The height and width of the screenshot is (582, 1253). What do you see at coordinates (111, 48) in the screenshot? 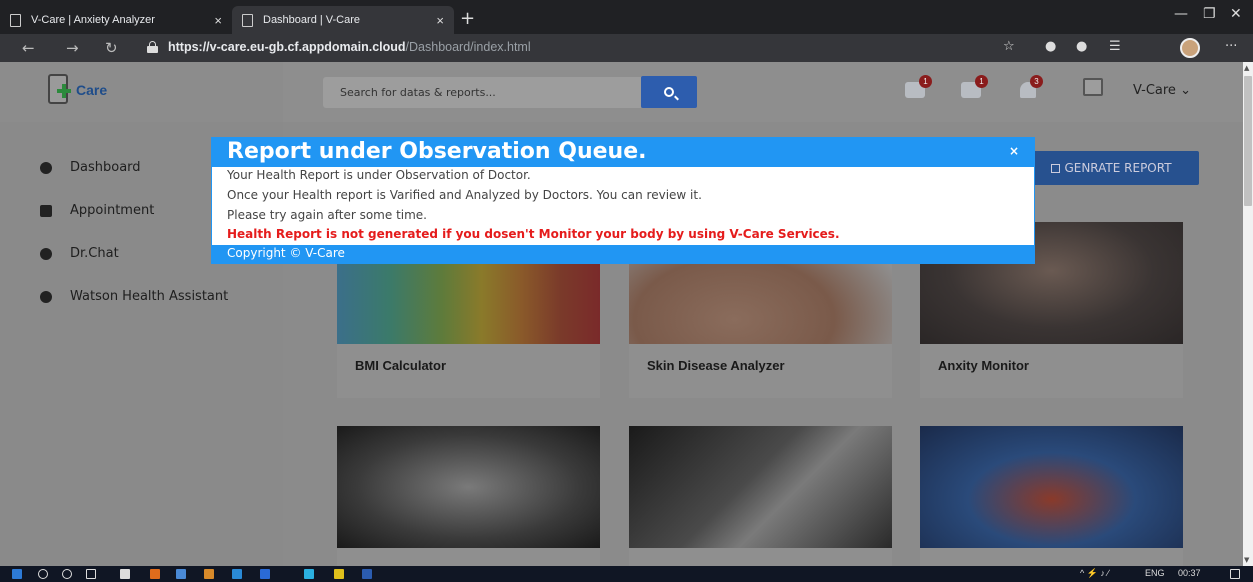
I see `refresh-icon: ↻` at bounding box center [111, 48].